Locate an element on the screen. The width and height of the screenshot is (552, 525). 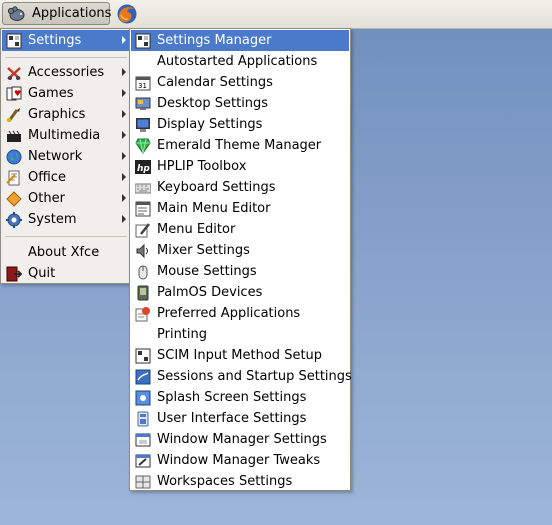
preferred-apps-icon is located at coordinates (143, 314).